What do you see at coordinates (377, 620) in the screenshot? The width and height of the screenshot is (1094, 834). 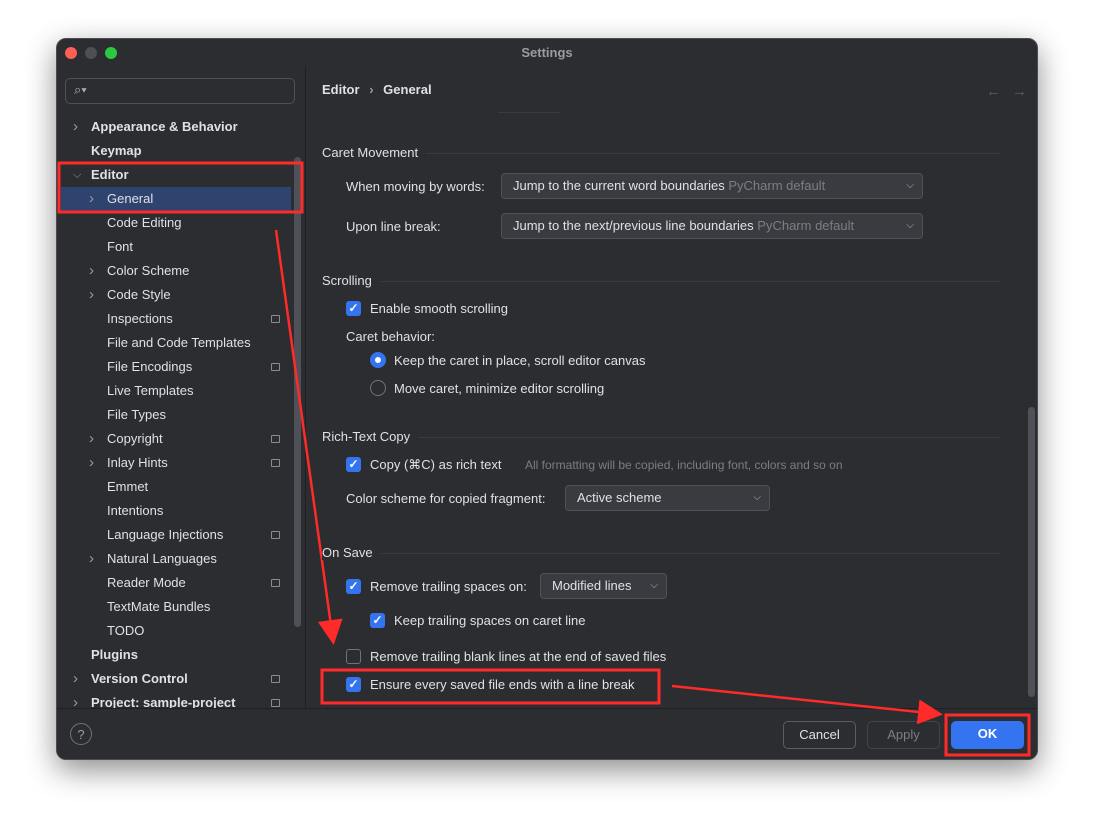 I see `keep-trailing-checkbox: ✓` at bounding box center [377, 620].